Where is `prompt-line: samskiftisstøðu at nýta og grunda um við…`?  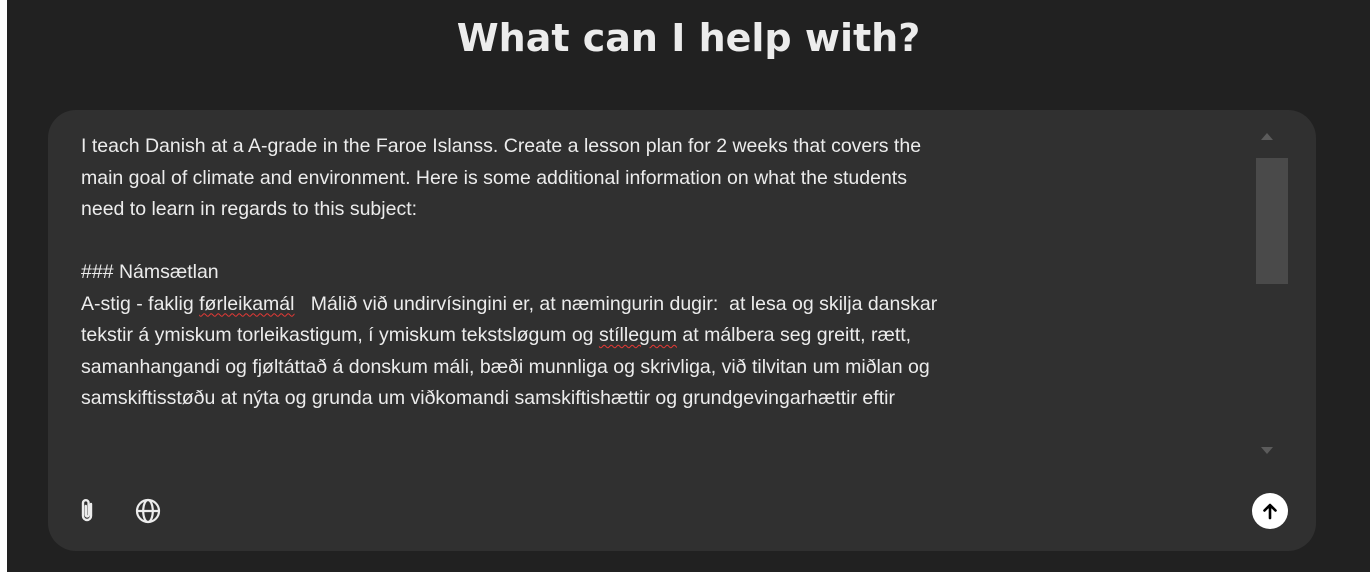
prompt-line: samskiftisstøðu at nýta og grunda um við… is located at coordinates (488, 398).